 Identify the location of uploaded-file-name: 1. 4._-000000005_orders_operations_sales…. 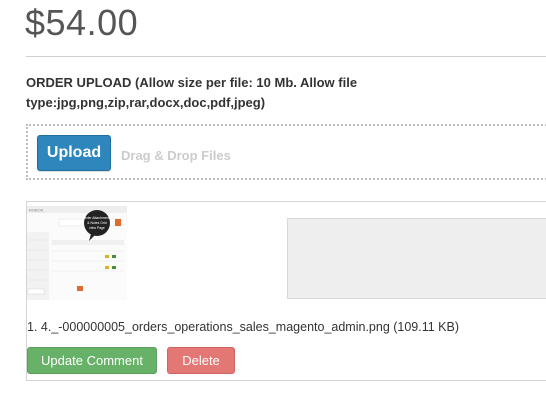
(243, 327).